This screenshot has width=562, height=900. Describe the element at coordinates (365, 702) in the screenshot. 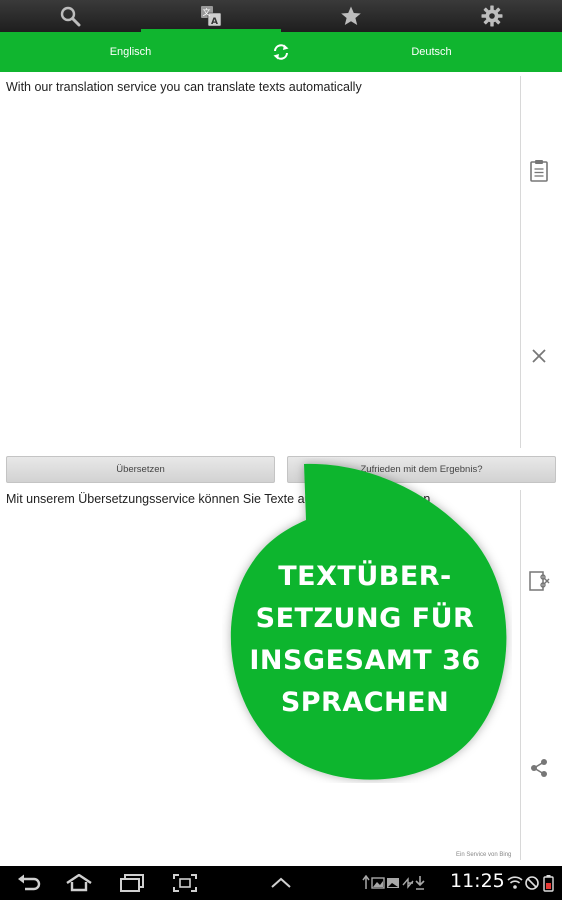

I see `promo-line-4: SPRACHEN` at that location.